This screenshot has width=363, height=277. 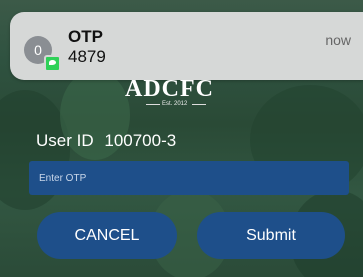 I want to click on brand-logo: ADCFC, so click(x=169, y=89).